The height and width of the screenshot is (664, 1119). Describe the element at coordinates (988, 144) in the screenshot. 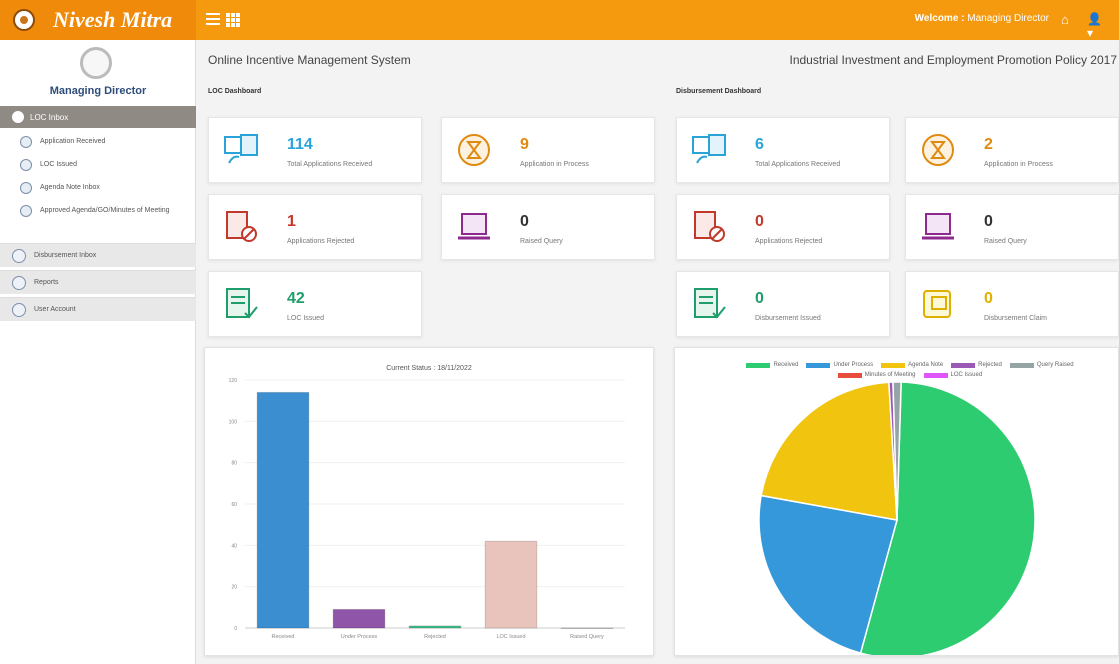

I see `card-value: 2` at that location.